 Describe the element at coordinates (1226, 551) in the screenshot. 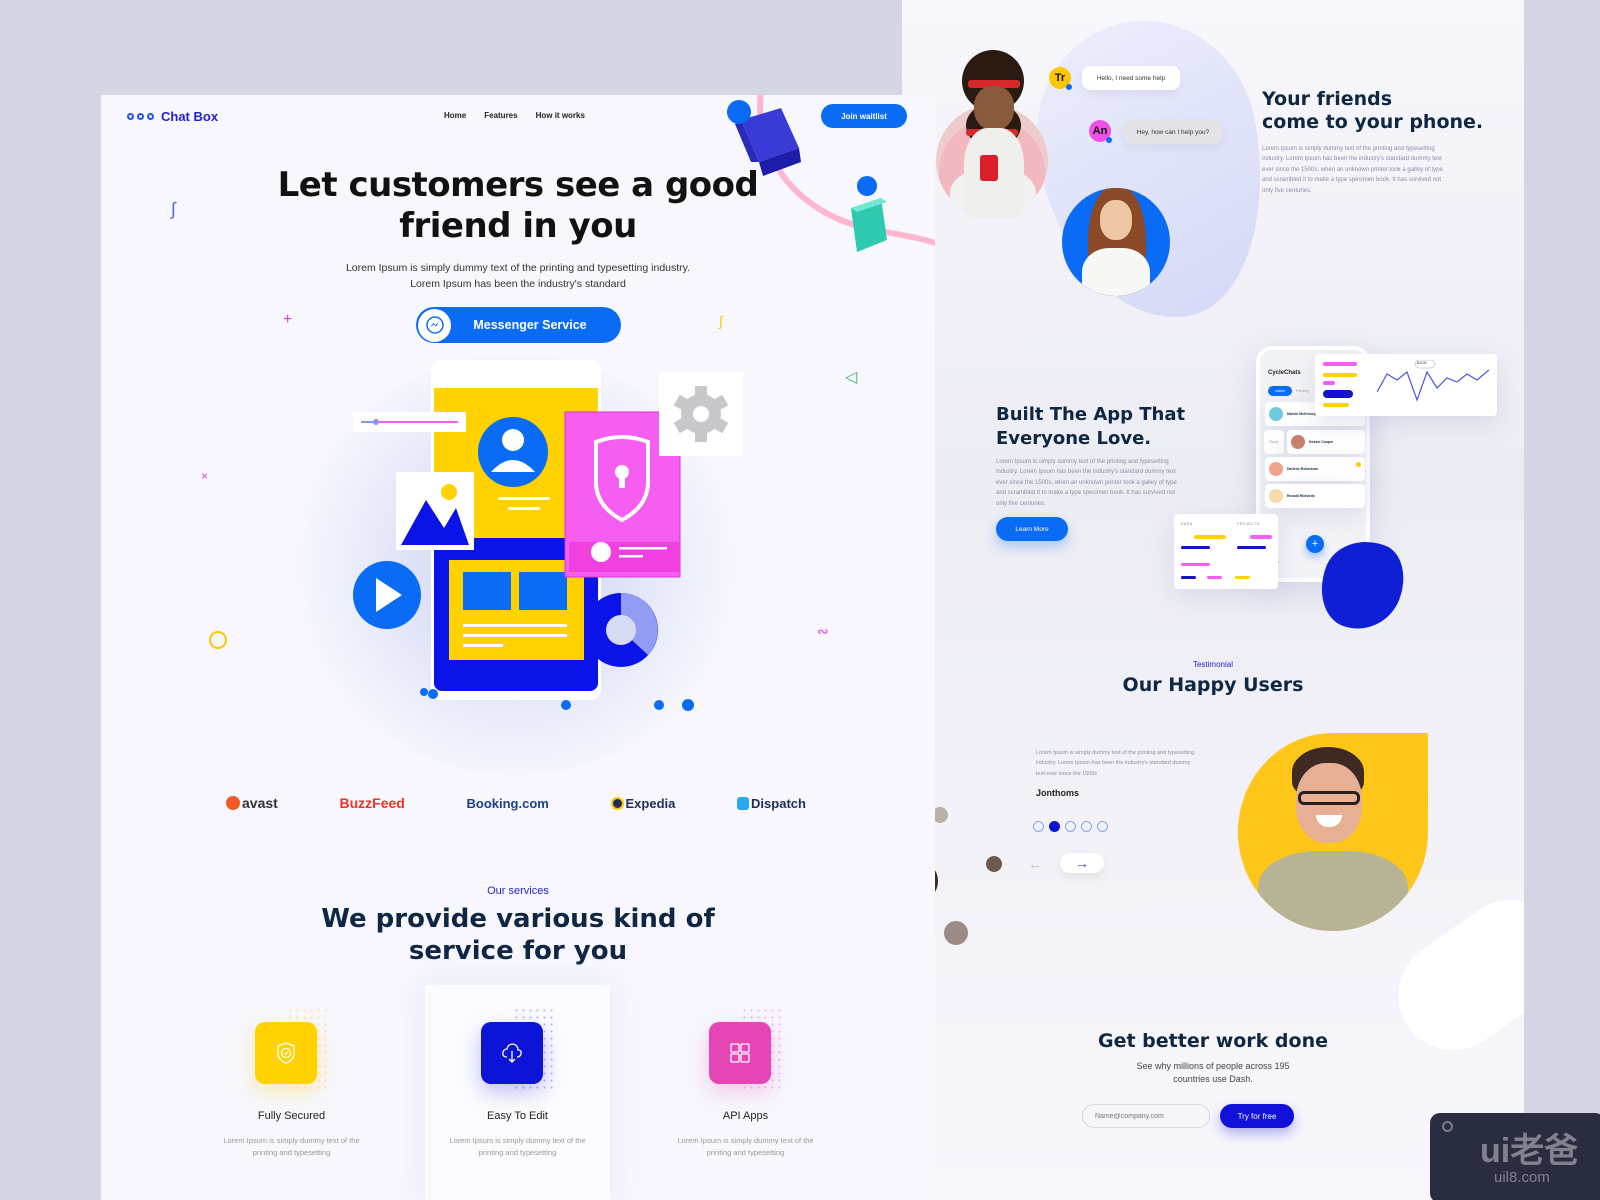

I see `stats-card: EARN PROJECTS` at that location.